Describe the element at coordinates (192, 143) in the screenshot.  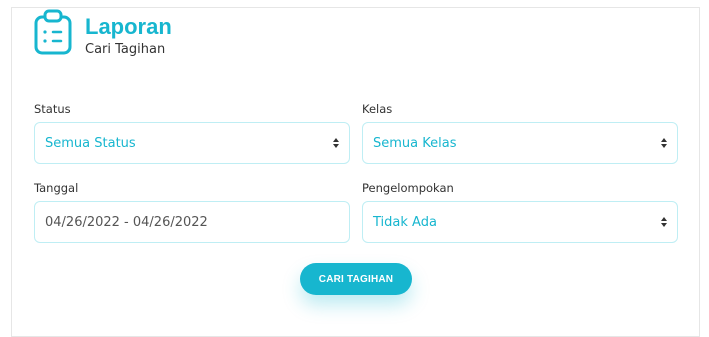
I see `status-select: Semua Status` at that location.